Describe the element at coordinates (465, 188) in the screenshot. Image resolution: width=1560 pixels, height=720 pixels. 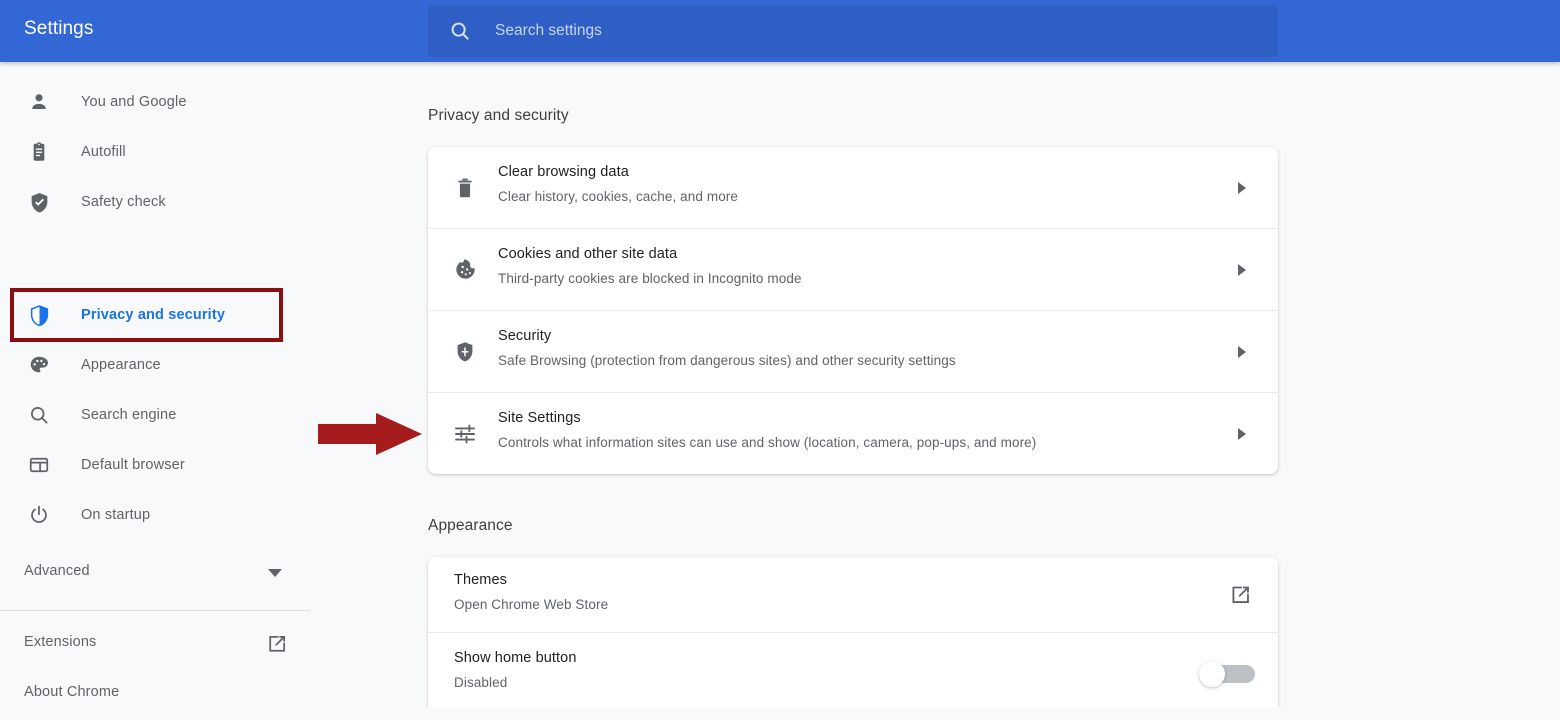
I see `trash-icon` at that location.